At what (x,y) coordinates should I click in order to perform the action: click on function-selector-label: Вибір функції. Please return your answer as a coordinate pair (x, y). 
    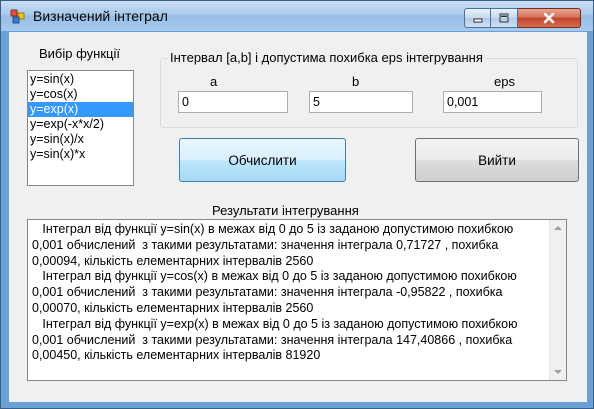
    Looking at the image, I should click on (79, 53).